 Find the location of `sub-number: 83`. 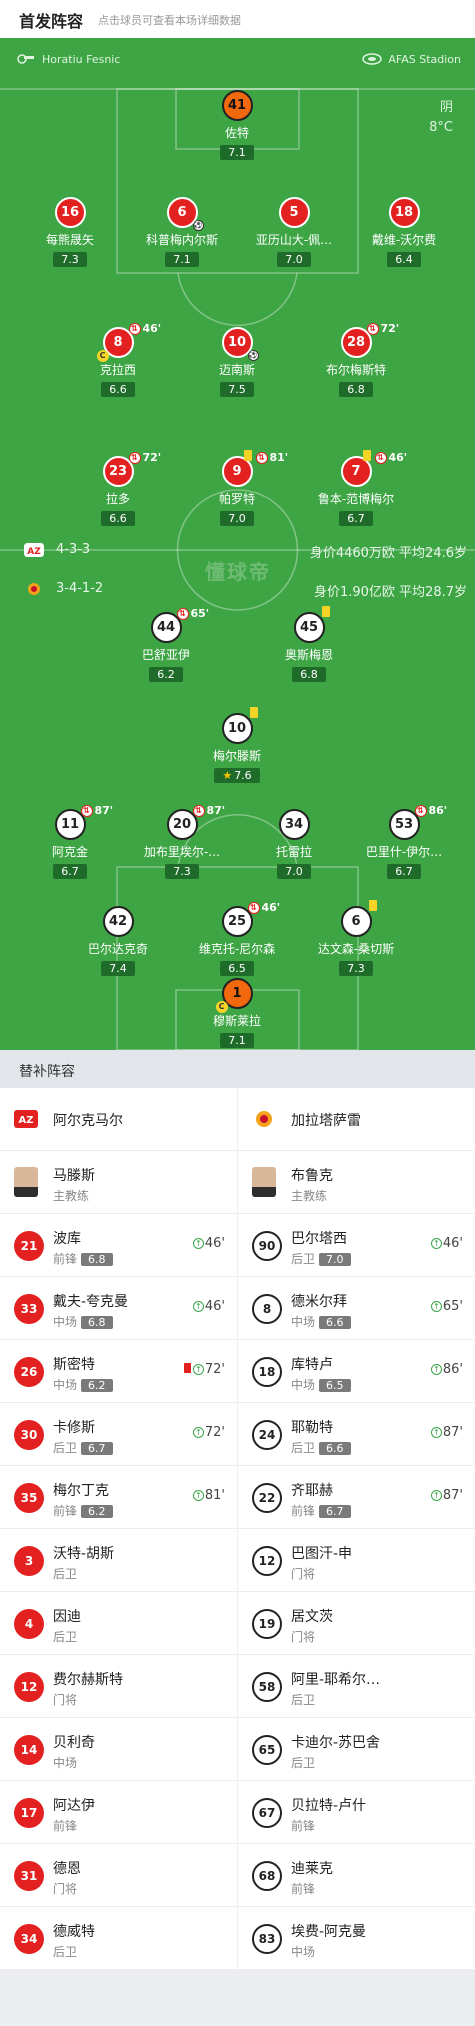

sub-number: 83 is located at coordinates (267, 1939).